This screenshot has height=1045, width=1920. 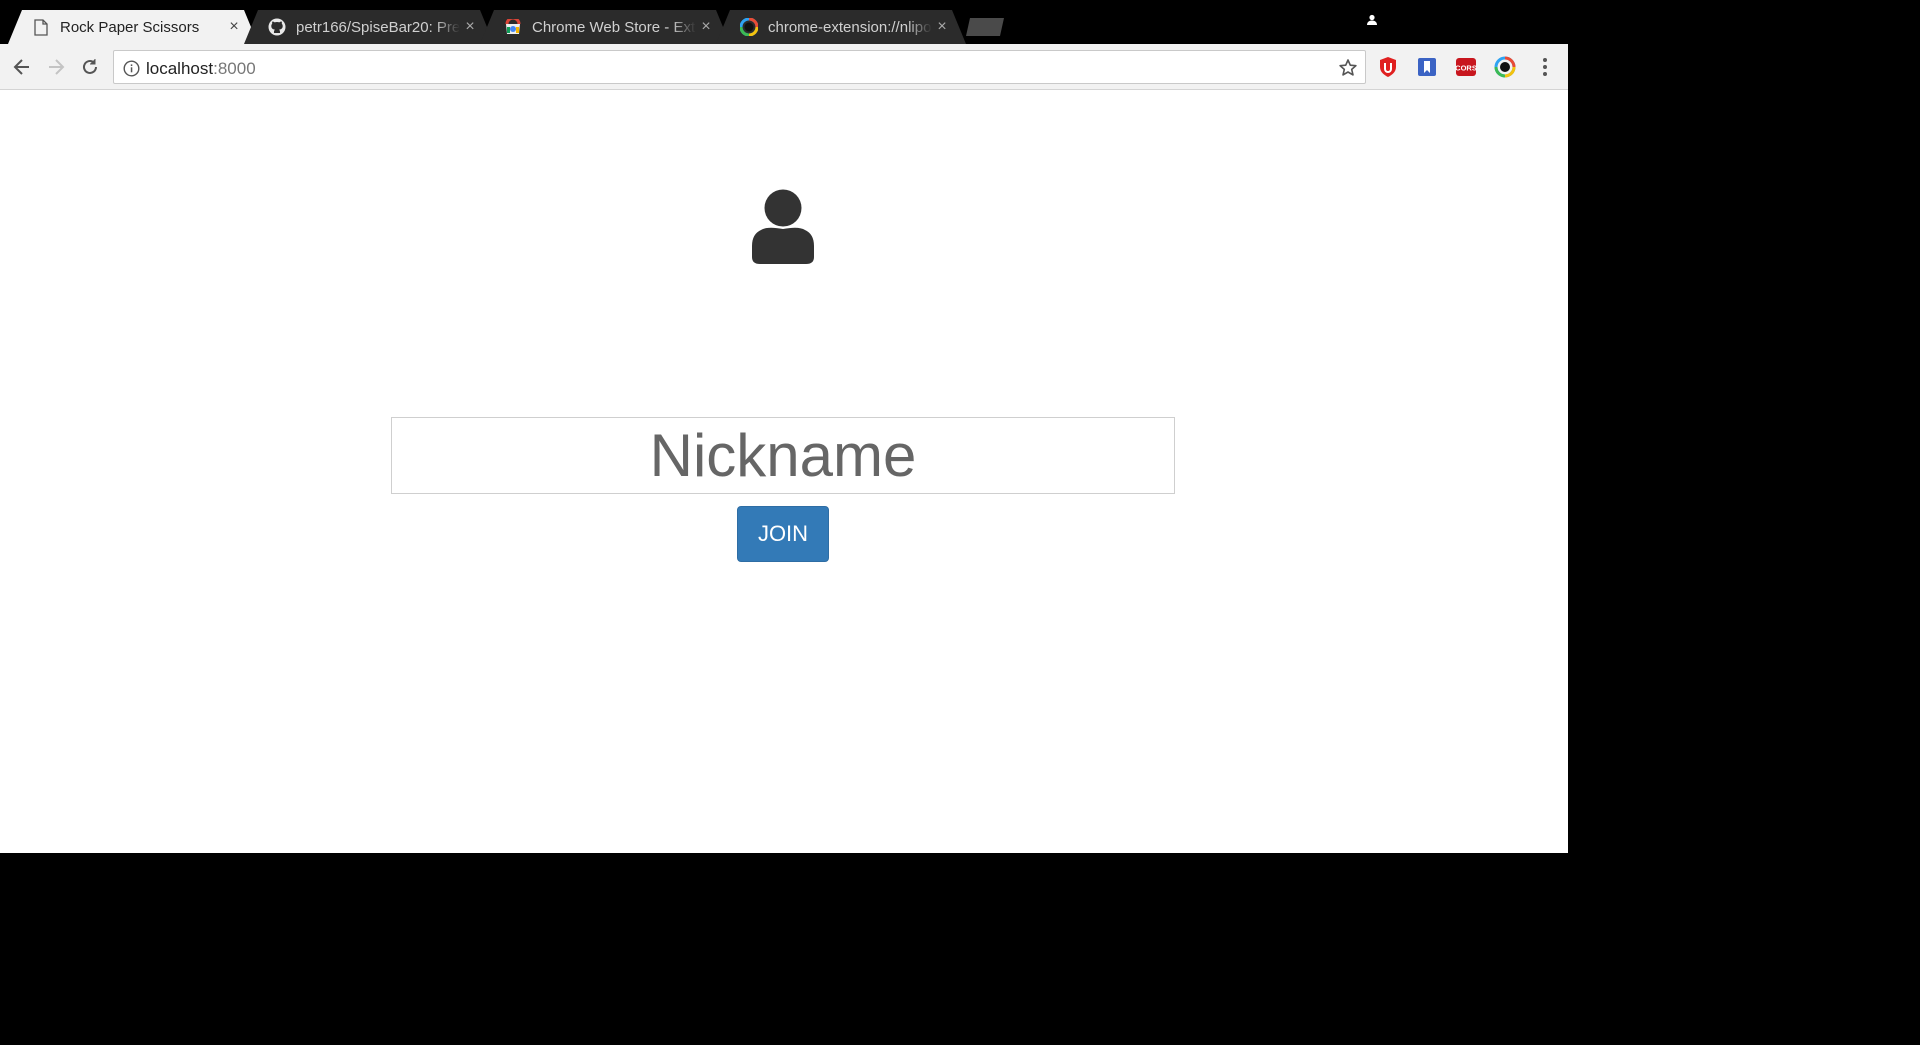 What do you see at coordinates (513, 27) in the screenshot?
I see `chrome-web-store-icon` at bounding box center [513, 27].